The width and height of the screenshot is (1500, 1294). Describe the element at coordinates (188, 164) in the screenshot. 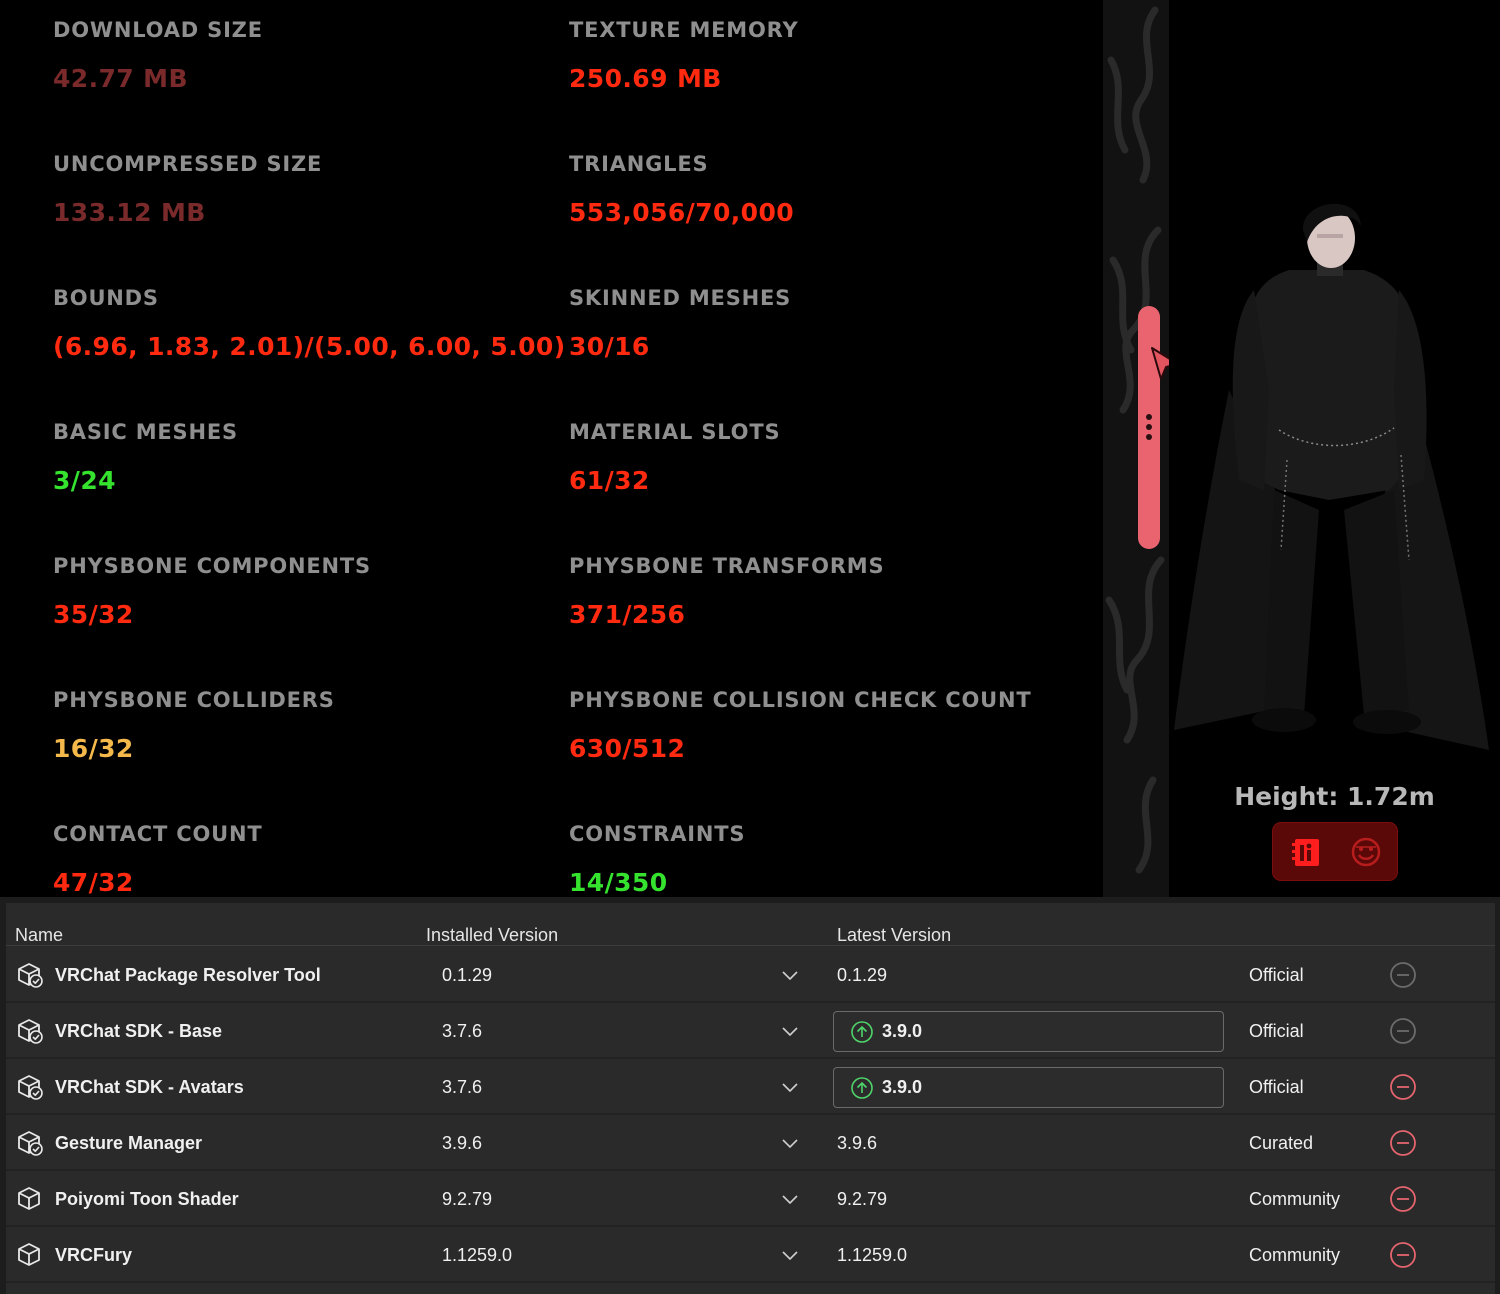

I see `stat-label: UNCOMPRESSED SIZE` at that location.